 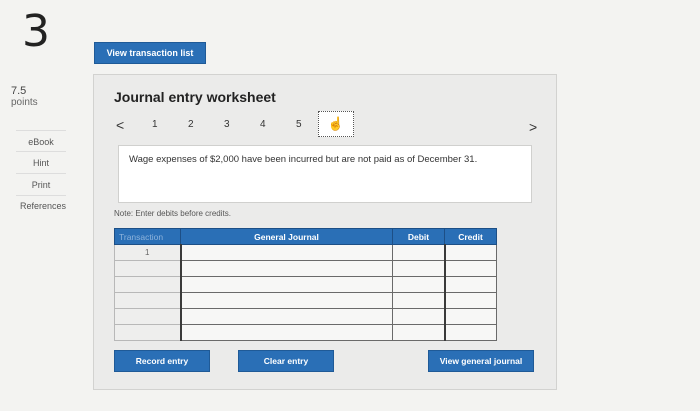 What do you see at coordinates (150, 53) in the screenshot?
I see `view-transaction-list-button: View transaction list` at bounding box center [150, 53].